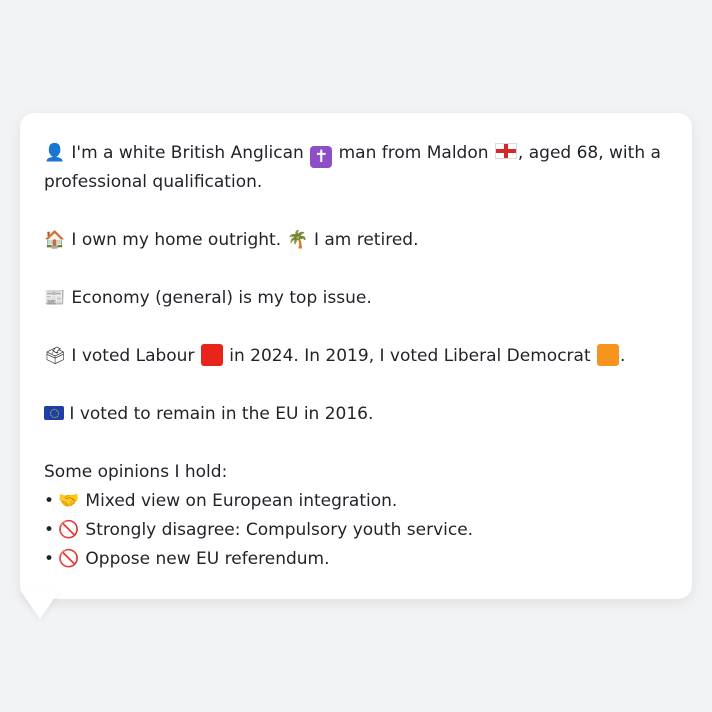 The width and height of the screenshot is (712, 712). I want to click on vote-text-post: ., so click(623, 356).